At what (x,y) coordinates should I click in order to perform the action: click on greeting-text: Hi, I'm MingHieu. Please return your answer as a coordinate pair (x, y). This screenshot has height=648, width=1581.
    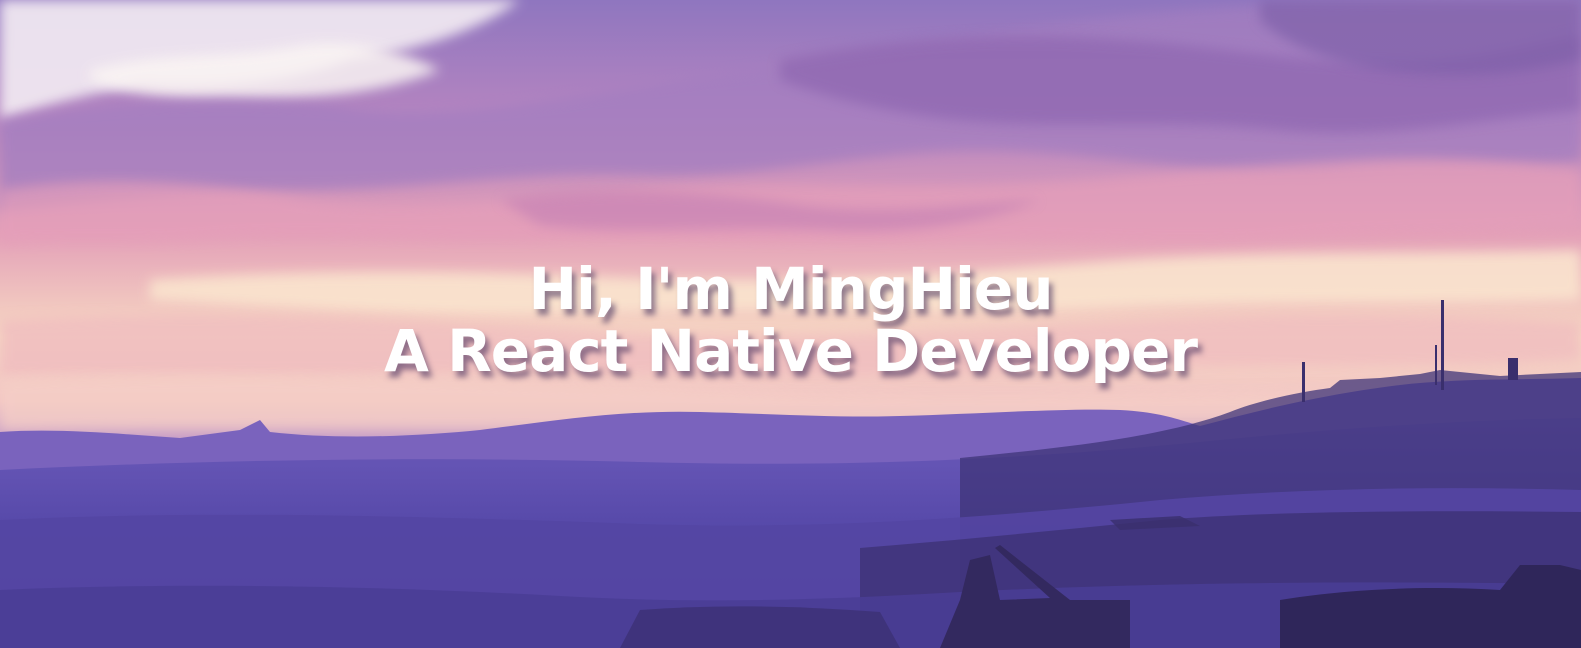
    Looking at the image, I should click on (790, 289).